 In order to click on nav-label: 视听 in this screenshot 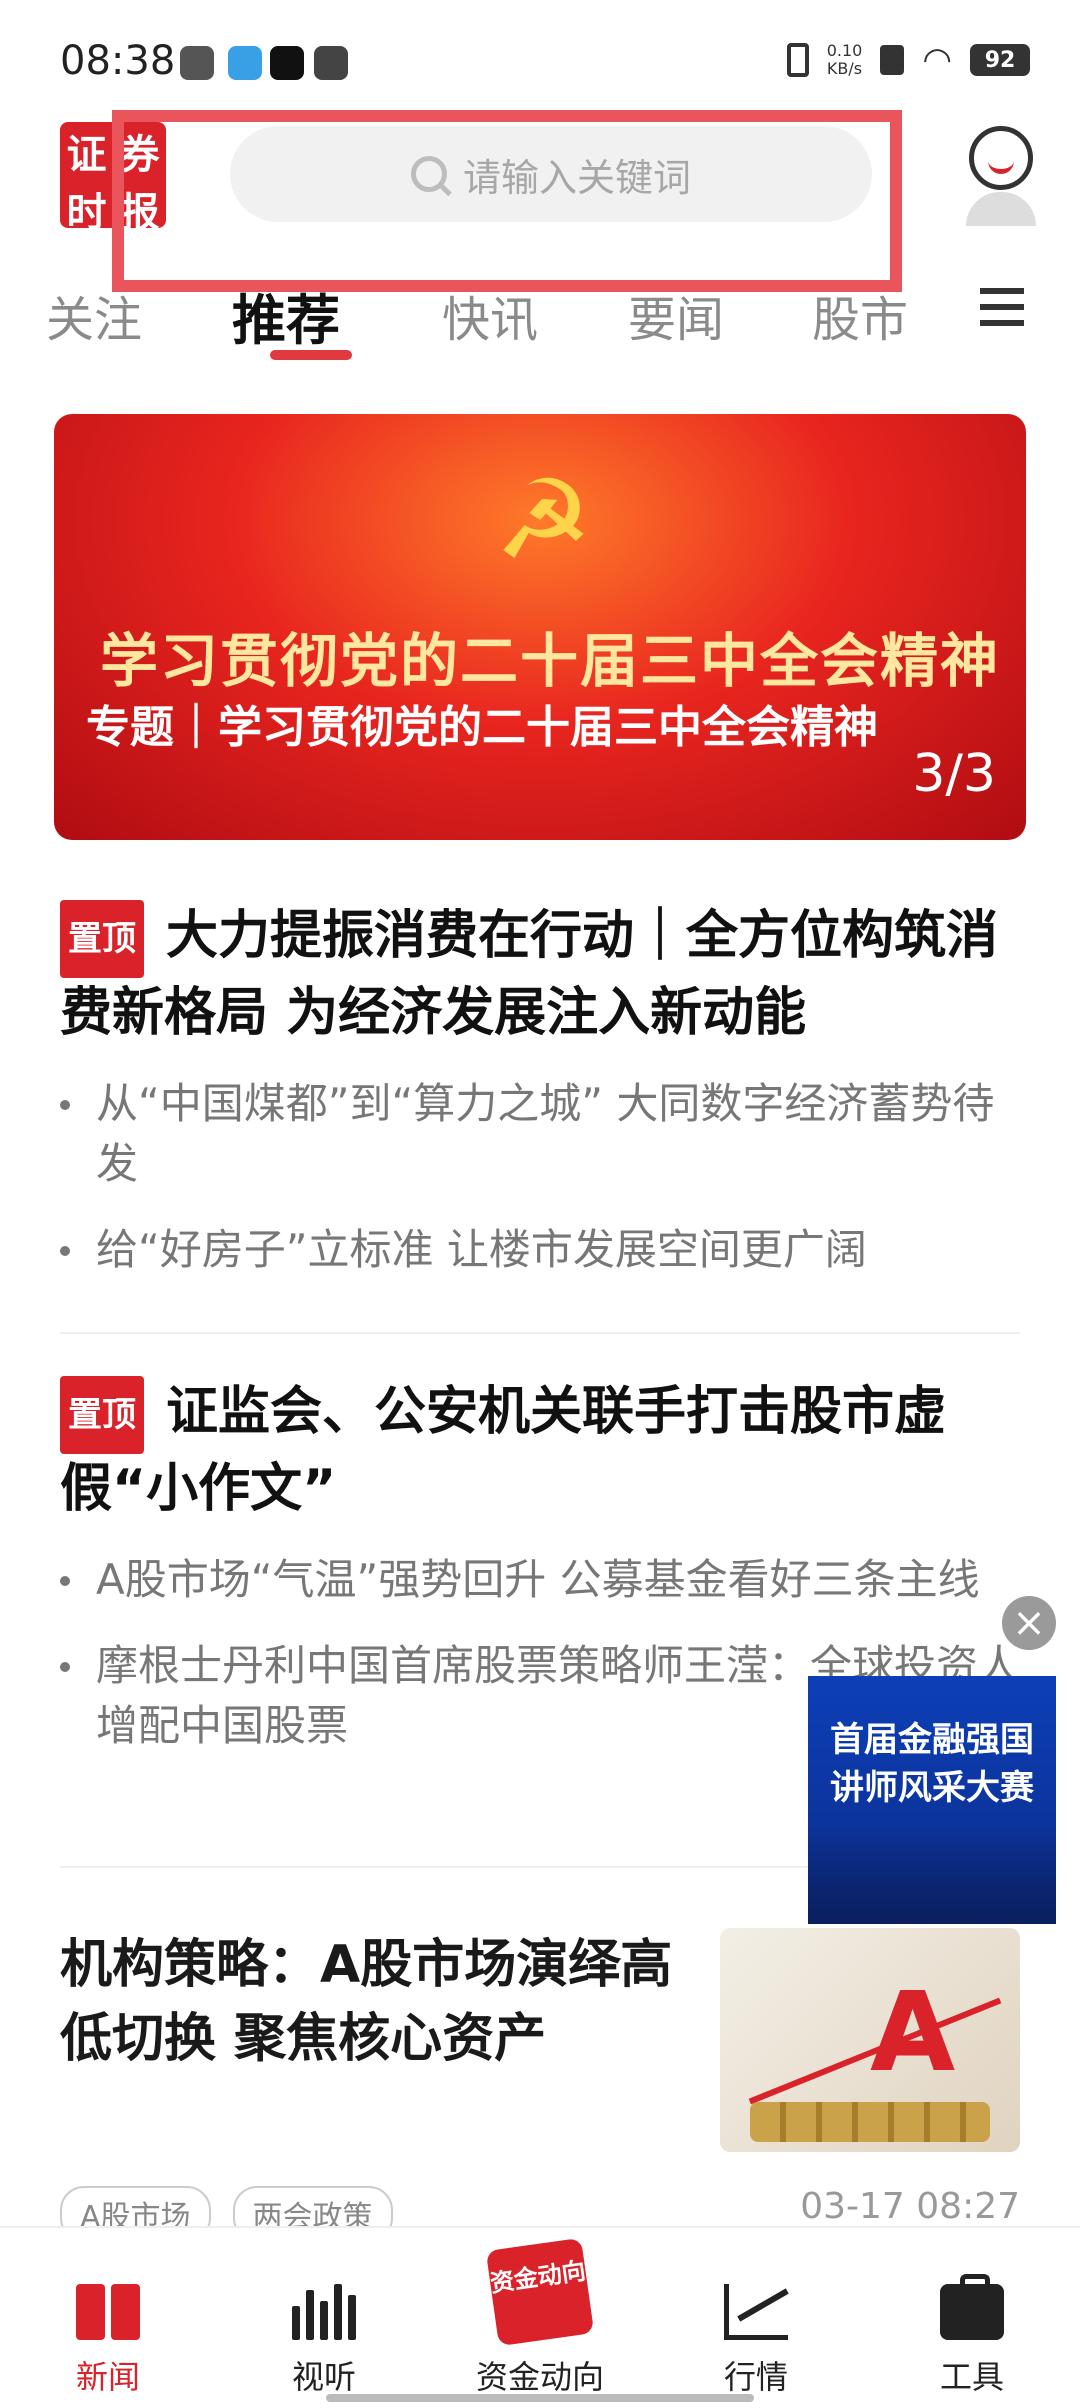, I will do `click(323, 2377)`.